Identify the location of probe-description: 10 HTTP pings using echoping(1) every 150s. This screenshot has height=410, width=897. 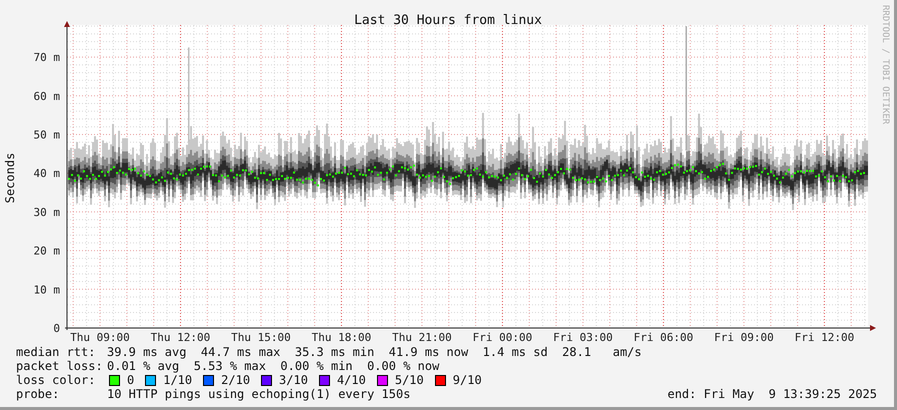
(258, 394).